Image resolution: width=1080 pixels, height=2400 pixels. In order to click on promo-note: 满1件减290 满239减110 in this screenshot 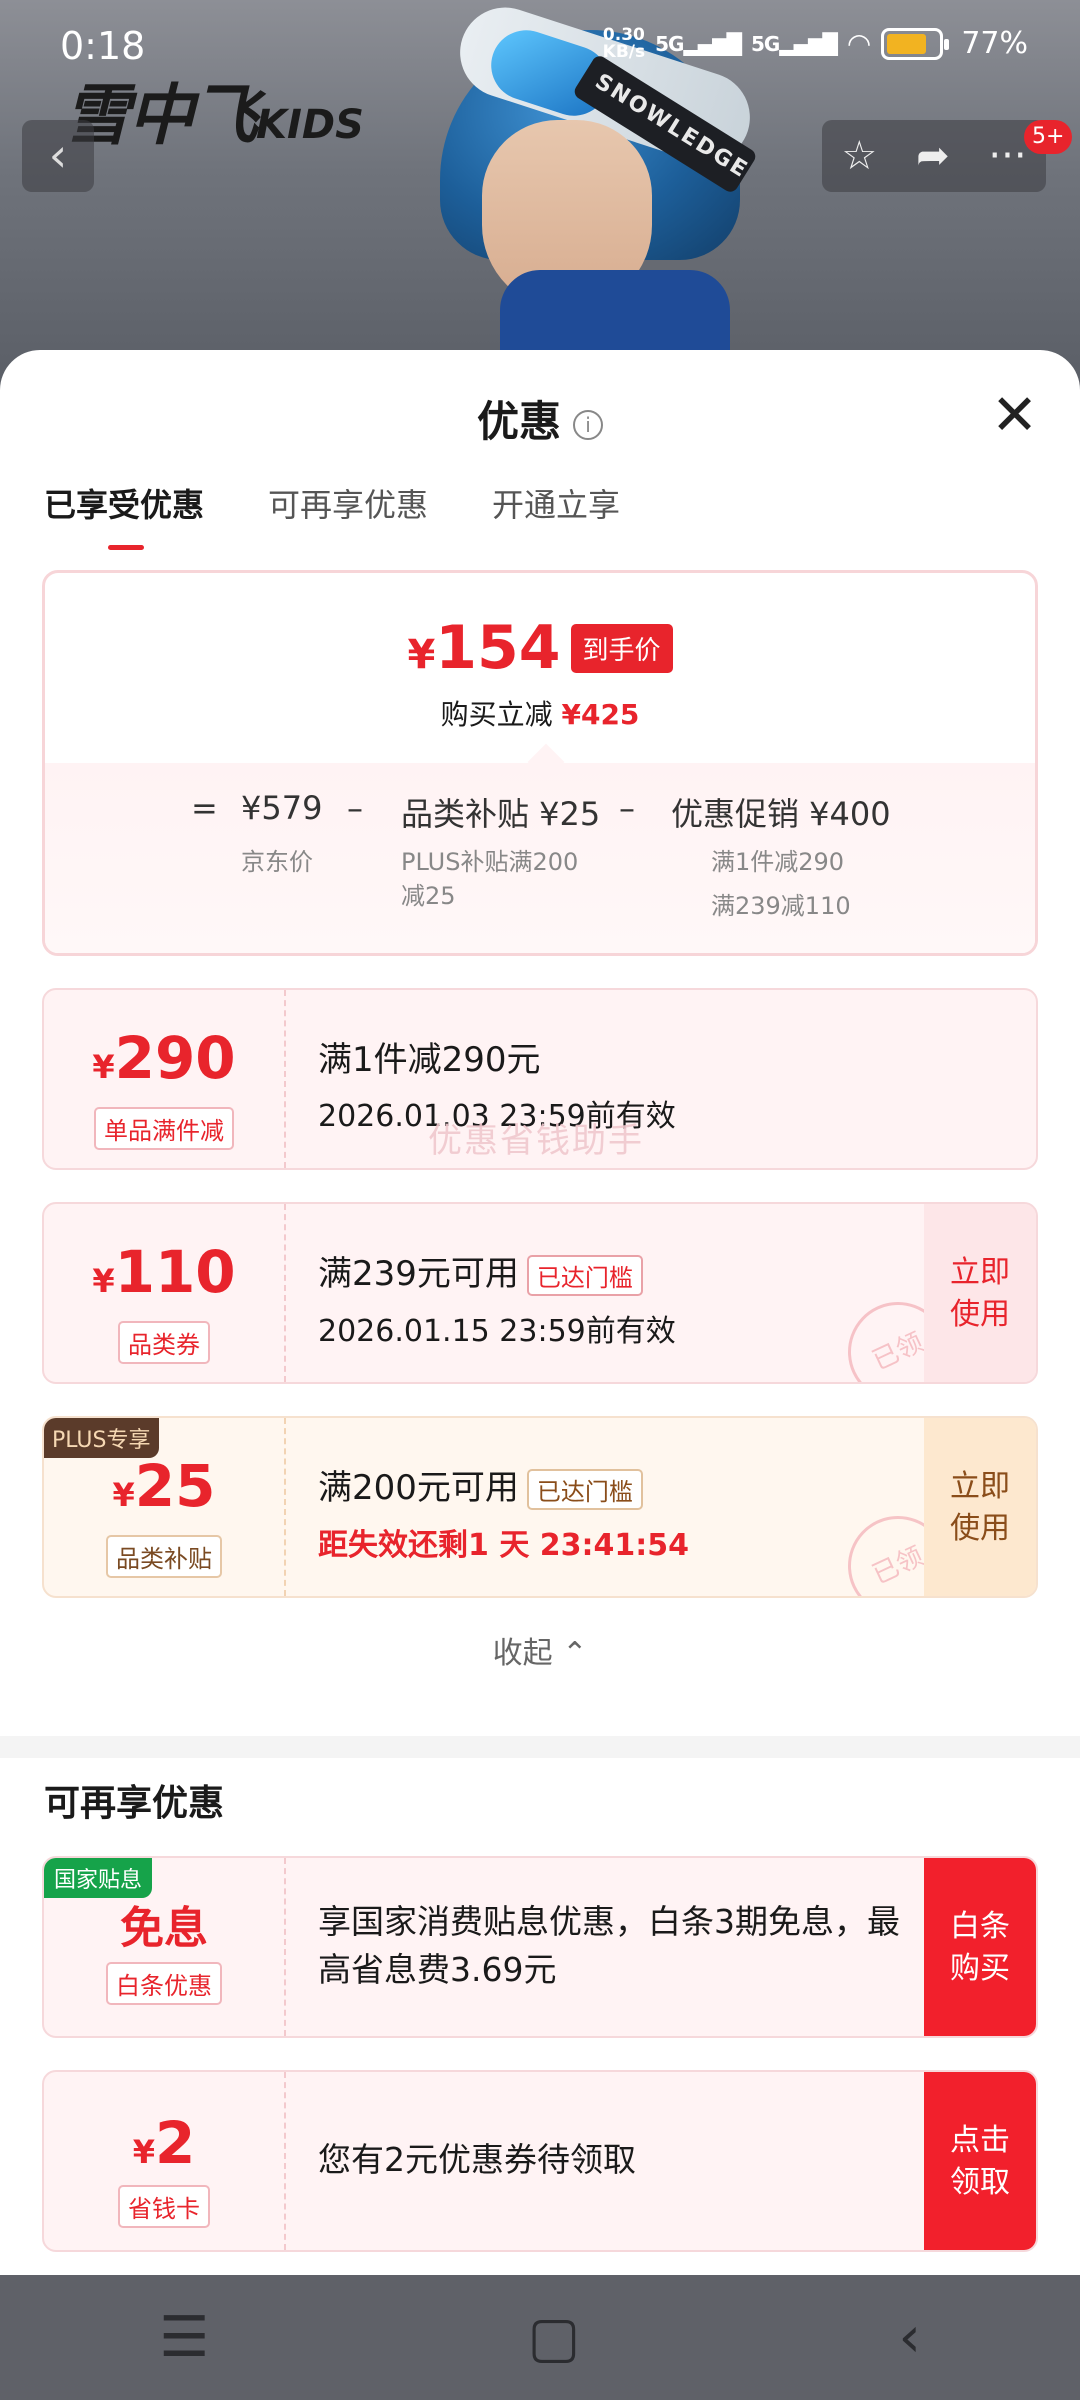, I will do `click(781, 884)`.